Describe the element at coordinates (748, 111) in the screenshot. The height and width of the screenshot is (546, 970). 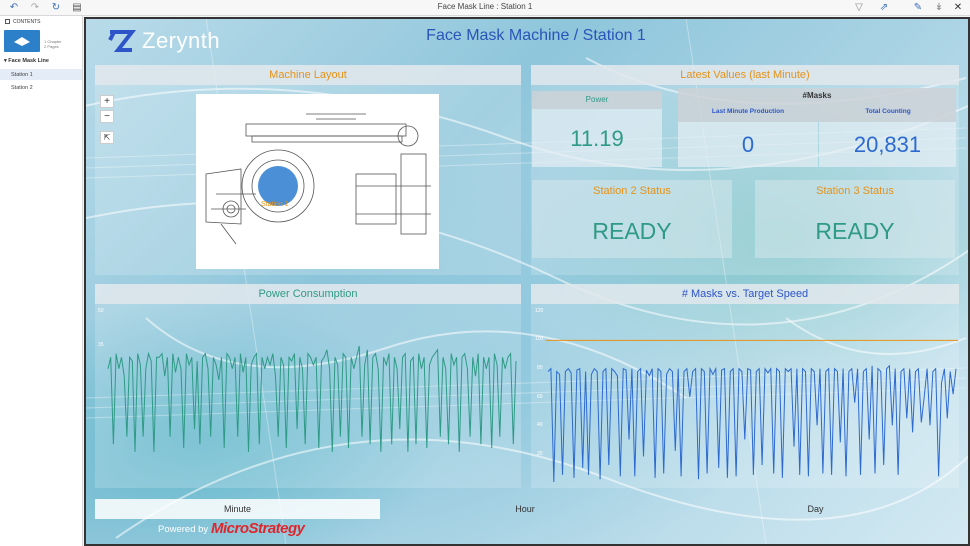
I see `last-minute-label: Last Minute Production` at that location.